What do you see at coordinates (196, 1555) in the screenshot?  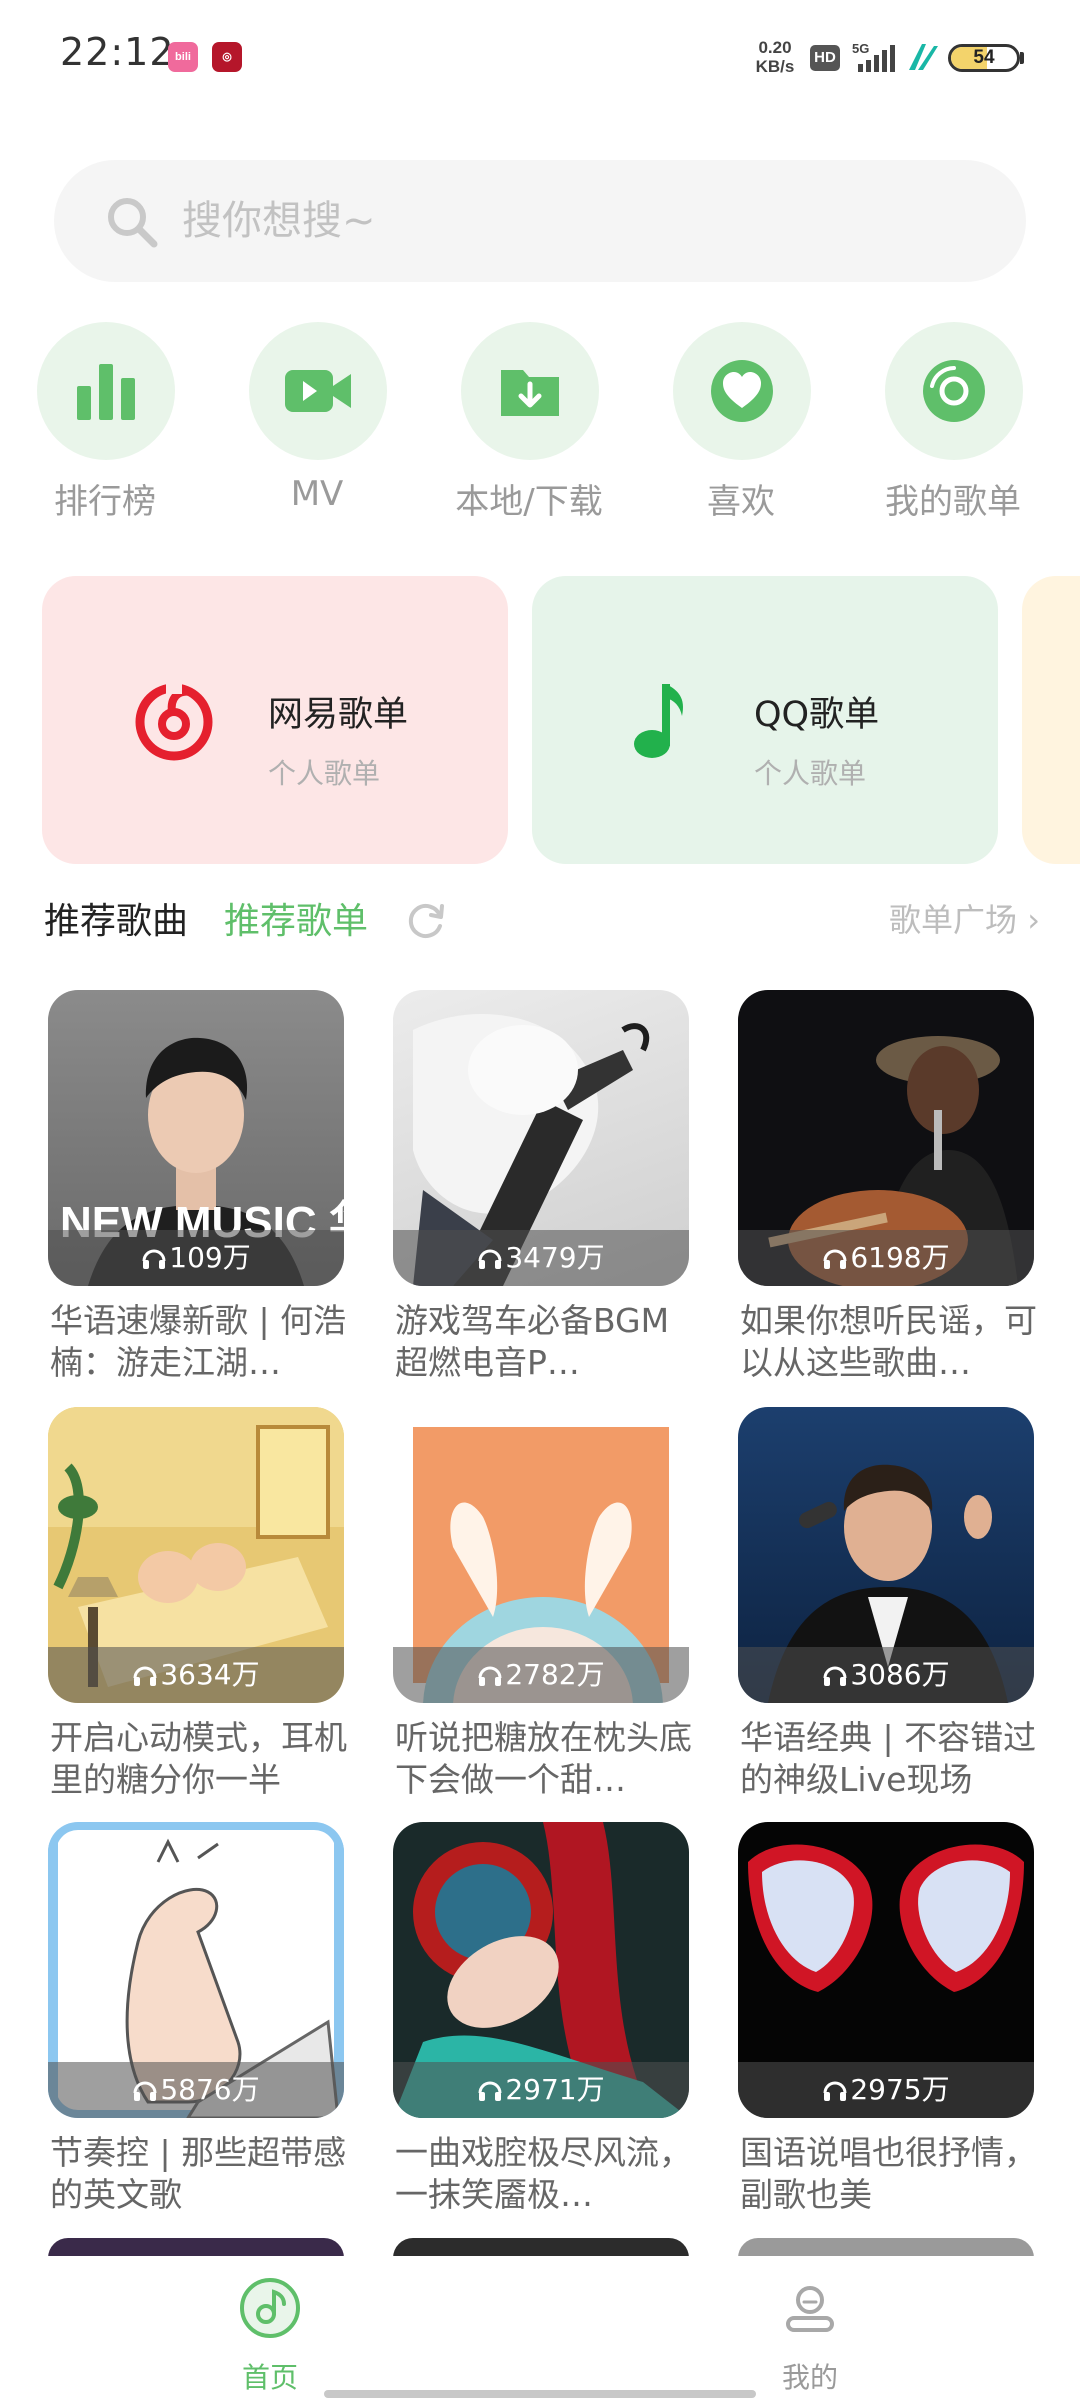 I see `playlist-cover: 3634万` at bounding box center [196, 1555].